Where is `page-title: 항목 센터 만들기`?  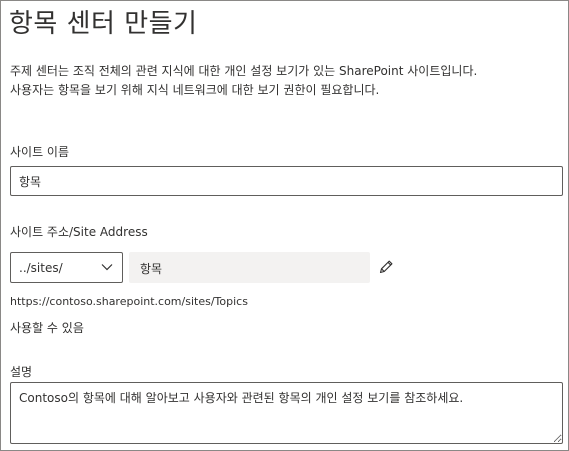 page-title: 항목 센터 만들기 is located at coordinates (103, 24).